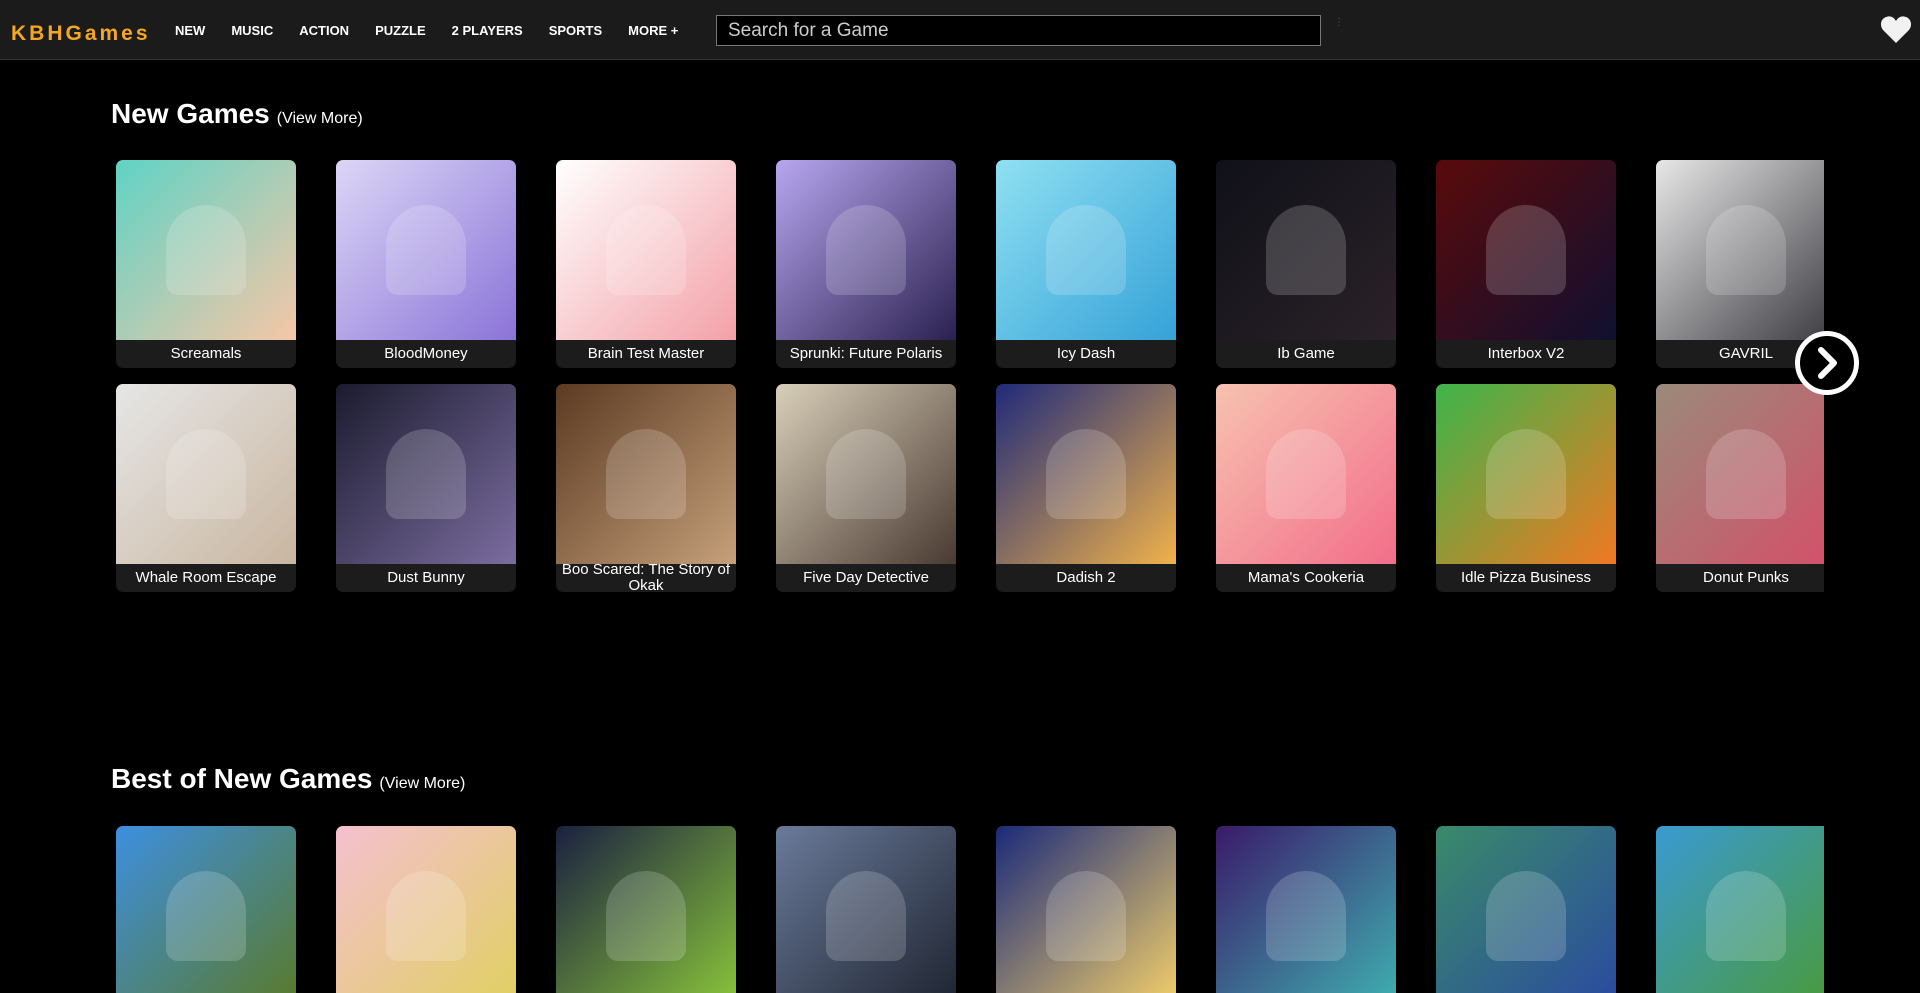 This screenshot has height=993, width=1920. I want to click on game-card: Screamals, so click(206, 264).